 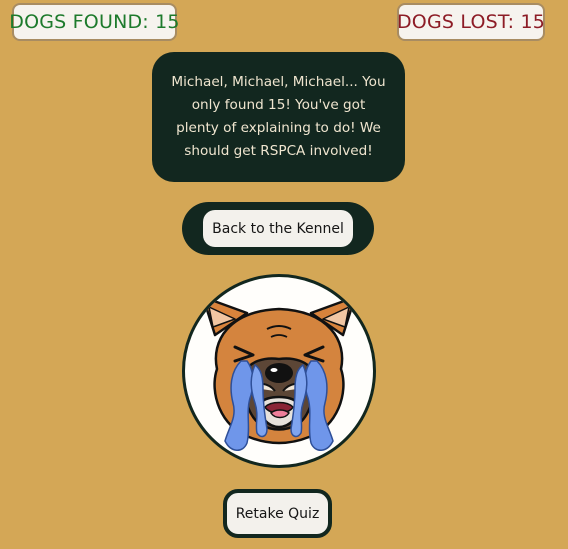 I want to click on dogs-lost-label: DOGS LOST: 15, so click(x=471, y=22).